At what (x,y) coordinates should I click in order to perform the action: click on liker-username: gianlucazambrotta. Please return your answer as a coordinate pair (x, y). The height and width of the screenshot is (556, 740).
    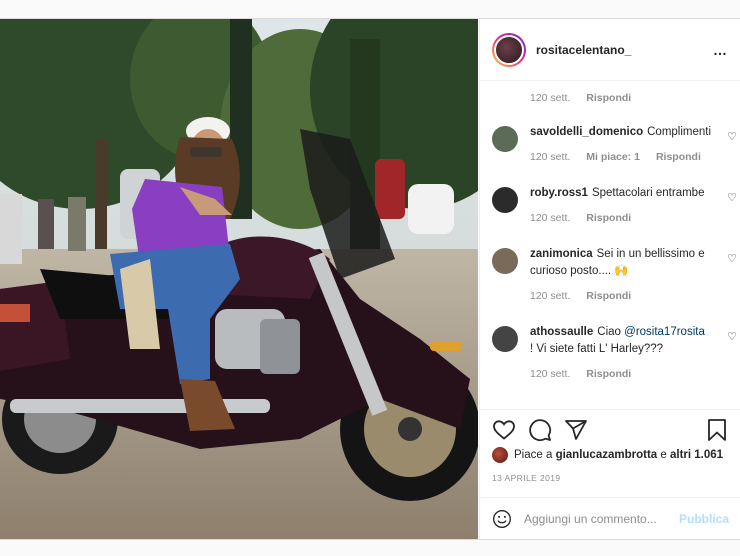
    Looking at the image, I should click on (607, 455).